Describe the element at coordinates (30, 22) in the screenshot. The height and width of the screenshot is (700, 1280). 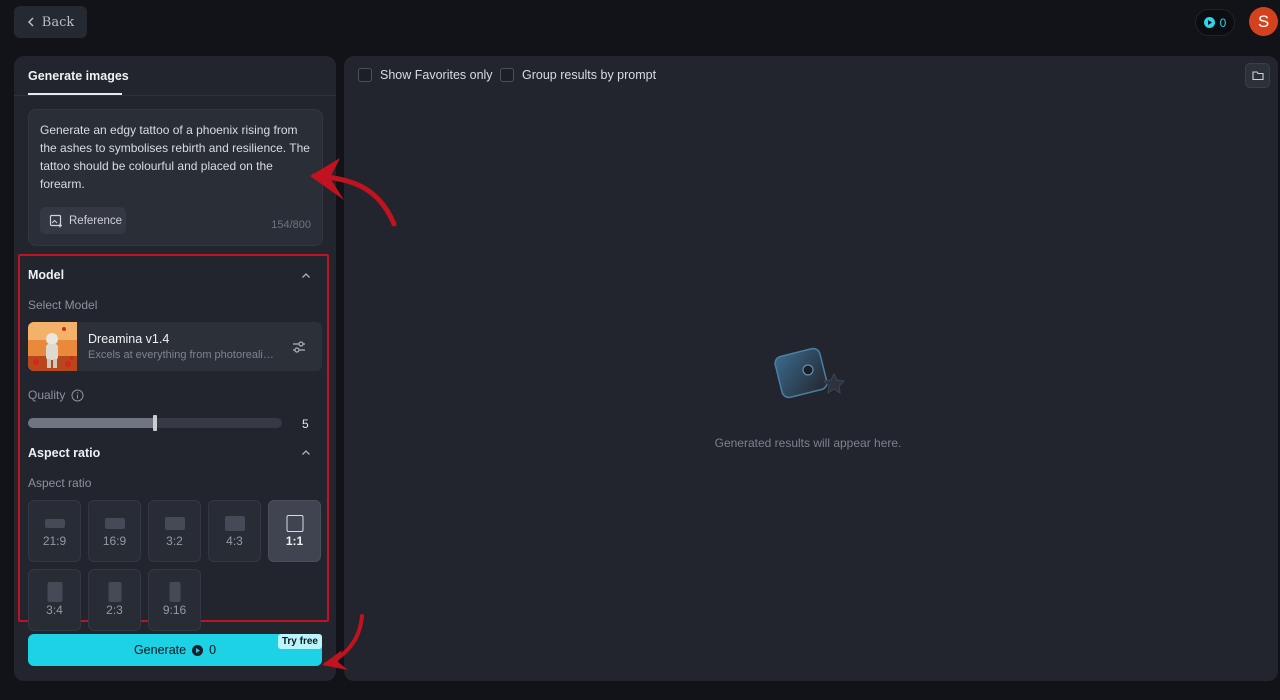
I see `chevron-left-icon` at that location.